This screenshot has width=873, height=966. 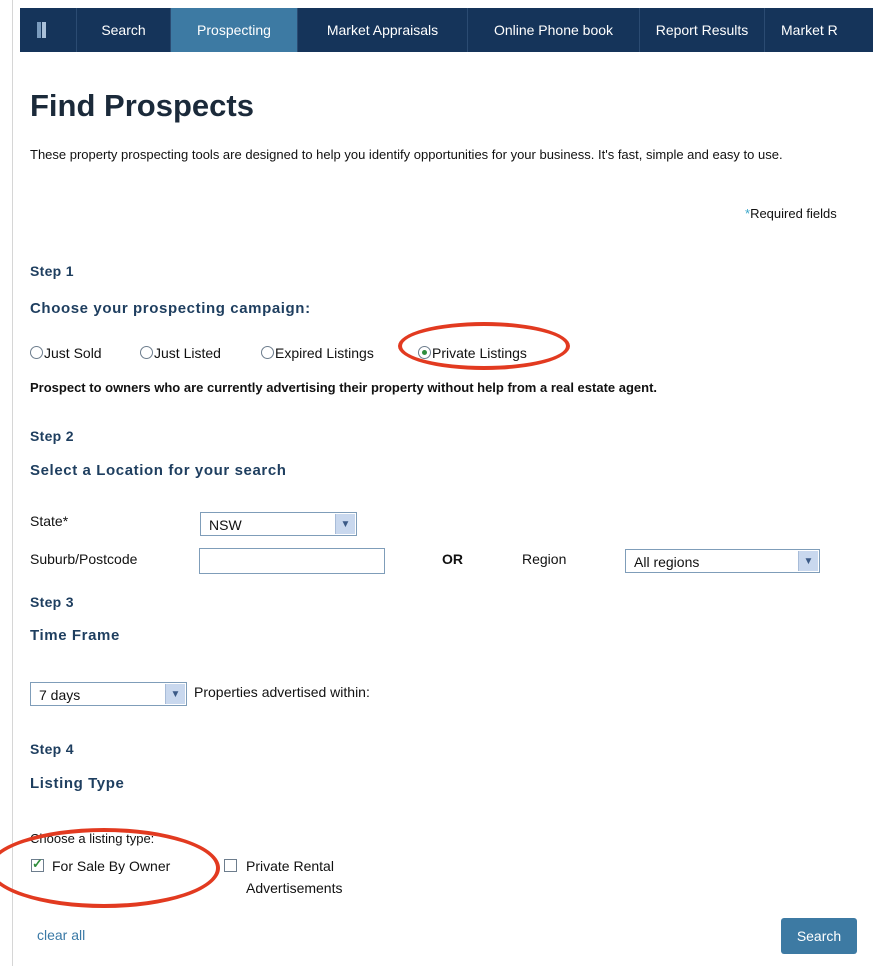 What do you see at coordinates (554, 30) in the screenshot?
I see `nav-tab-online-phone-book: Online Phone book` at bounding box center [554, 30].